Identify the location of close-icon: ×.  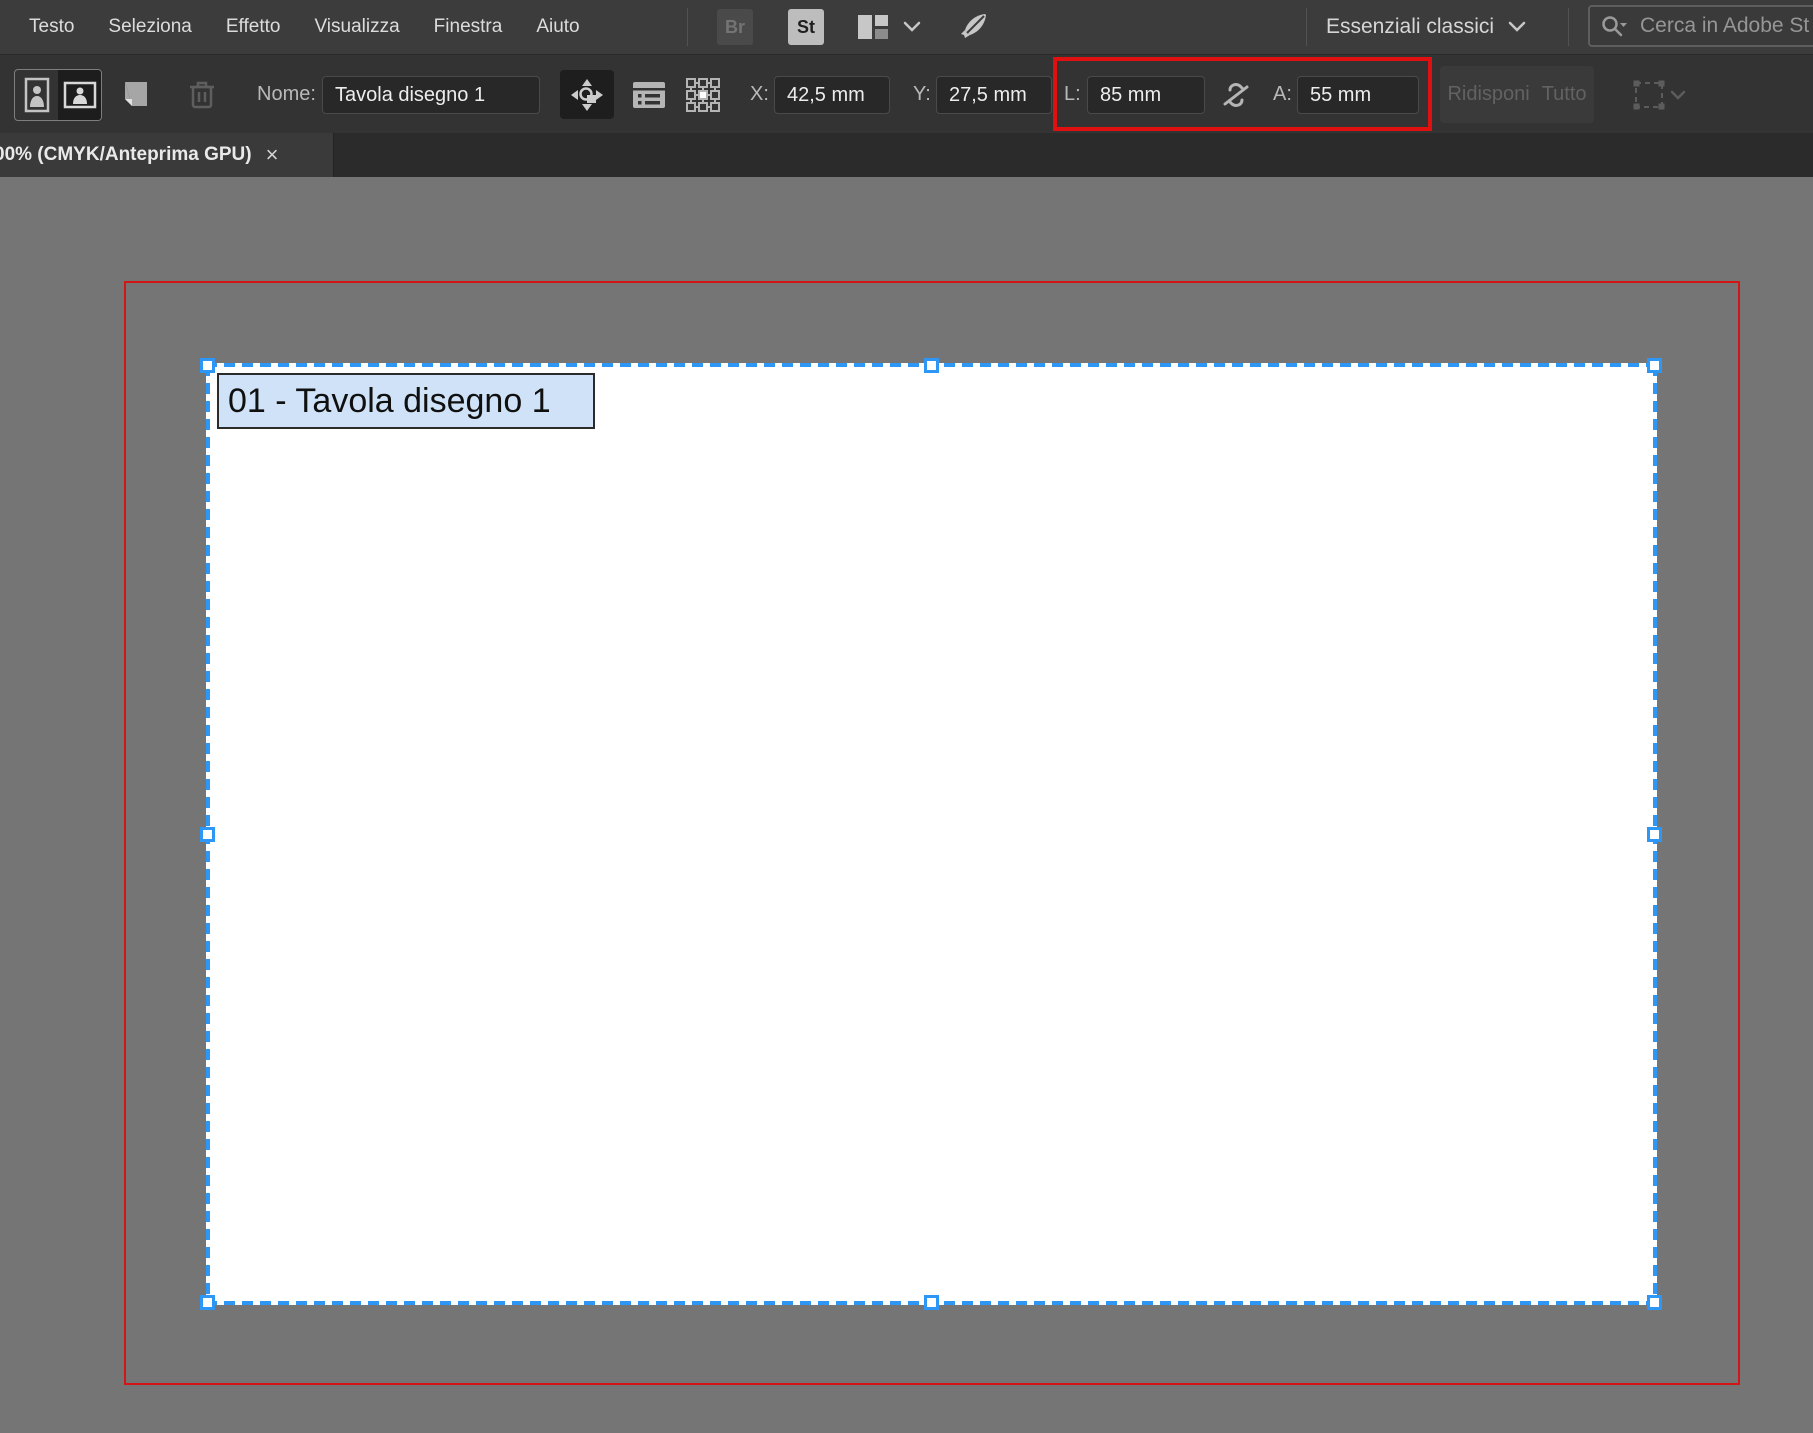
(272, 155).